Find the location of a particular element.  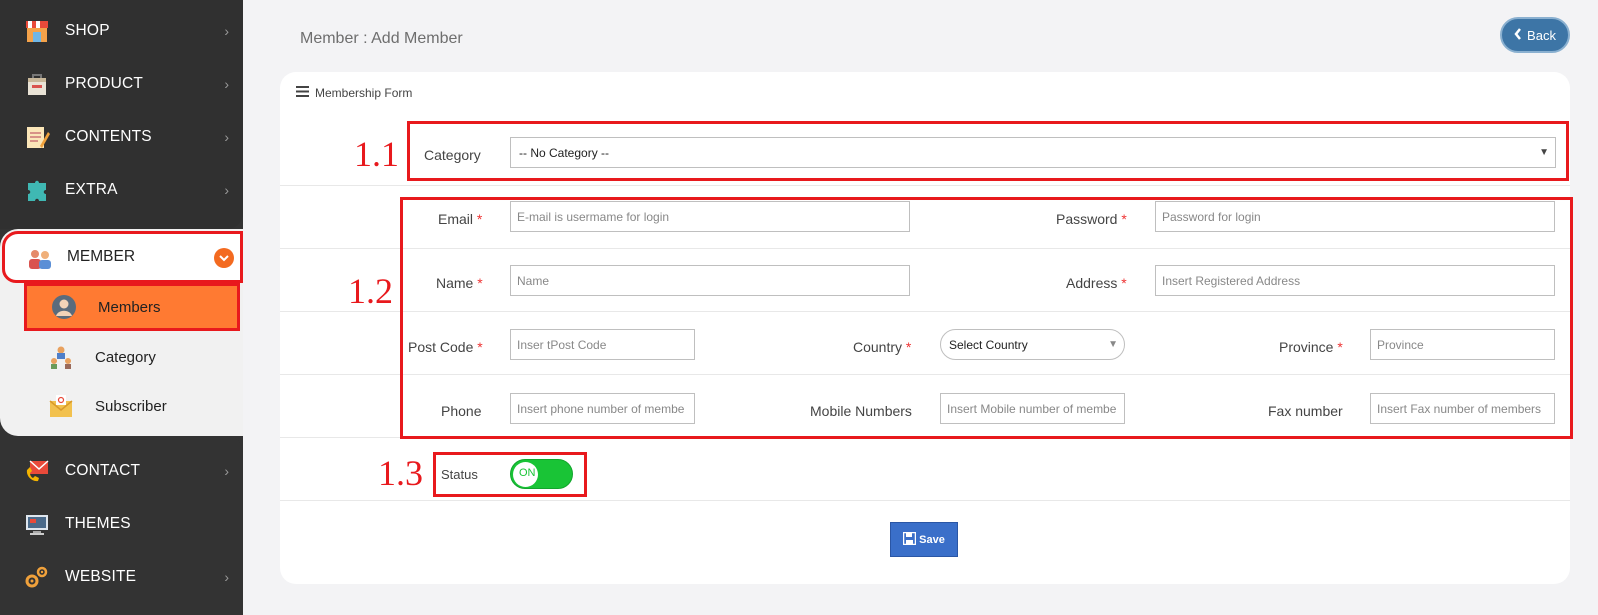

back-label: Back is located at coordinates (1541, 35).